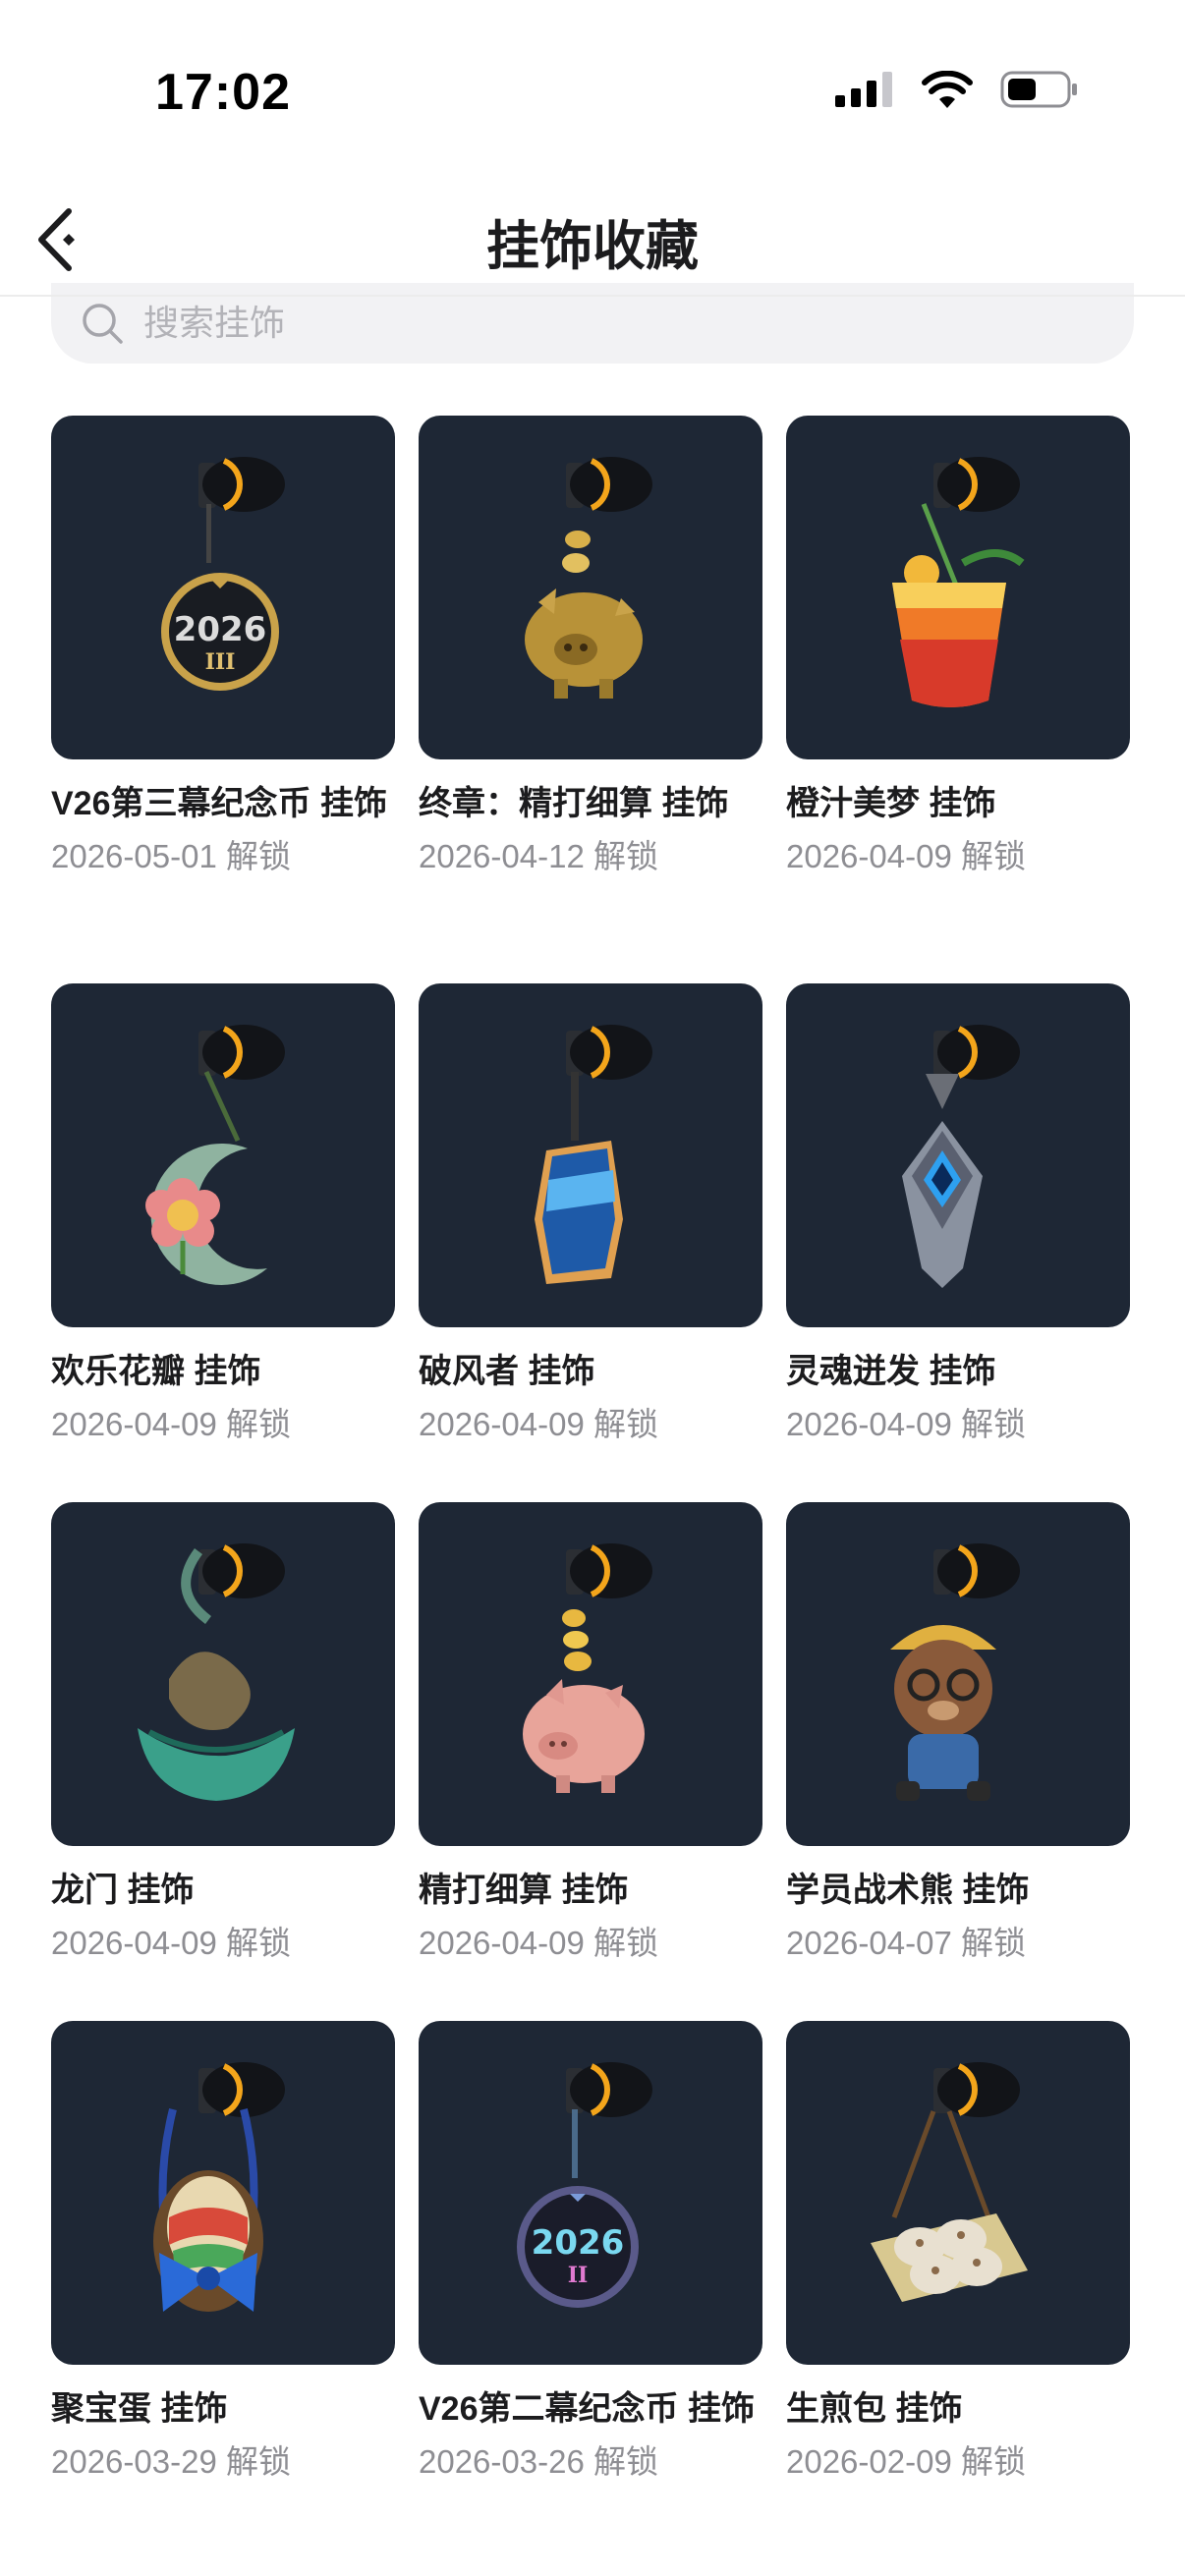 This screenshot has width=1185, height=2576. I want to click on charm-name: 终章：精打细算 挂饰, so click(574, 803).